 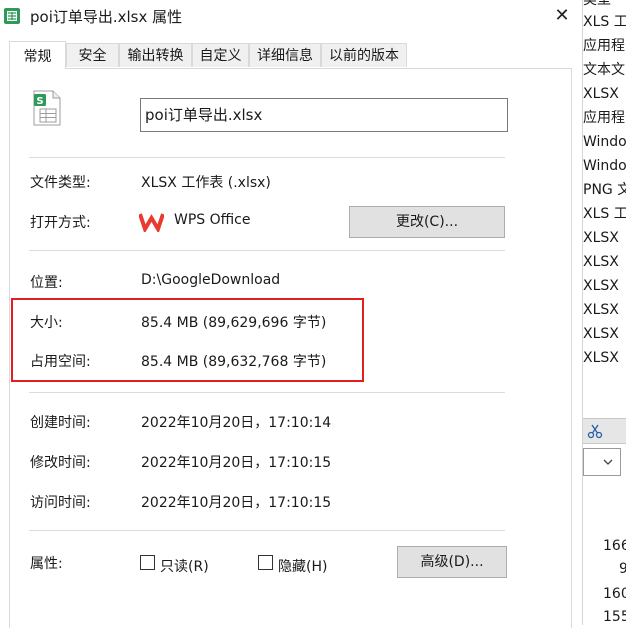 I want to click on spreadsheet-file-icon: S, so click(x=47, y=108).